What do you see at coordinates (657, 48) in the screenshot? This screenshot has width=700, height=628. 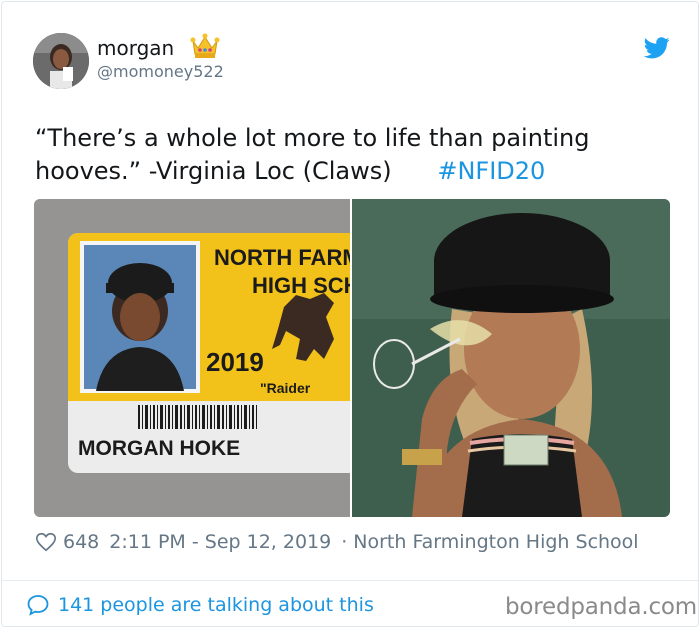 I see `twitter-bird-icon` at bounding box center [657, 48].